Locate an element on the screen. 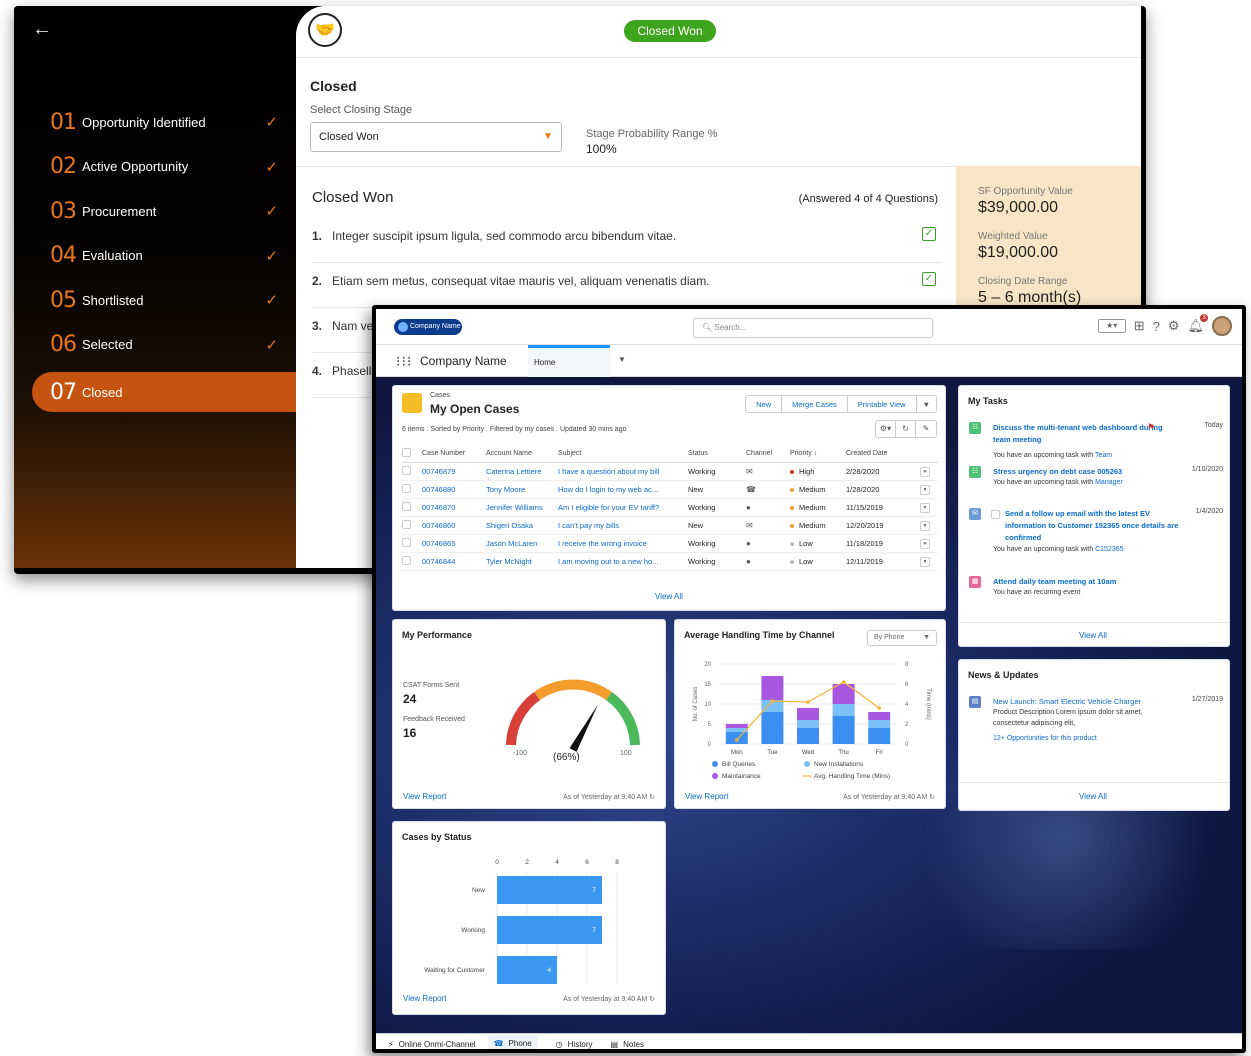  utility-phone: ☎ Phone is located at coordinates (512, 1042).